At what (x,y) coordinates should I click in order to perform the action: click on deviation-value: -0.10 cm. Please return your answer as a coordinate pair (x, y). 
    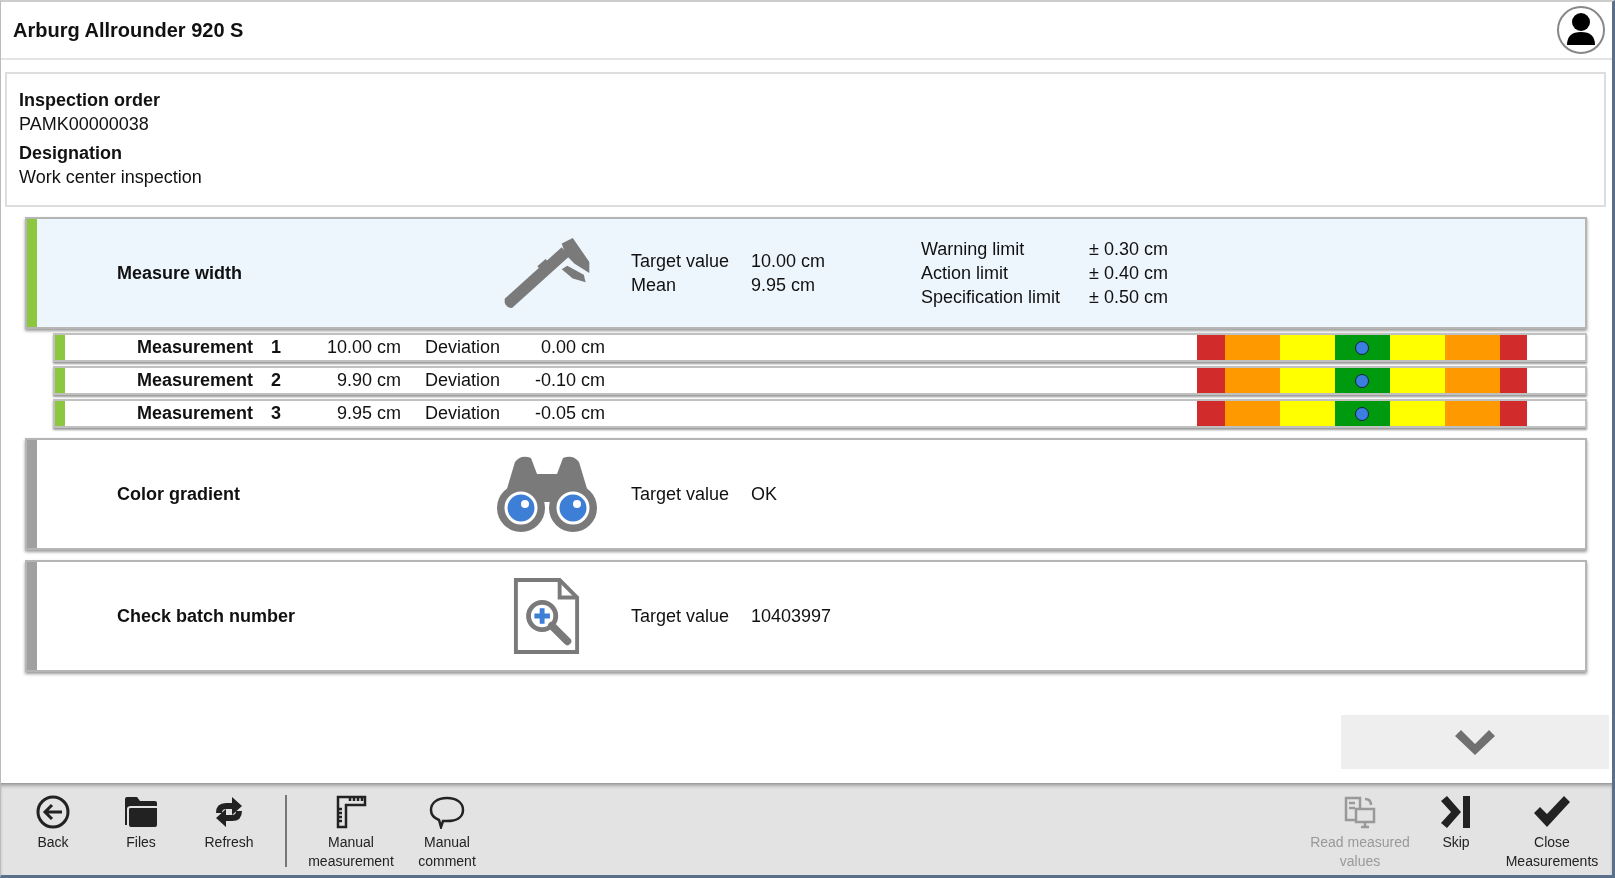
    Looking at the image, I should click on (569, 380).